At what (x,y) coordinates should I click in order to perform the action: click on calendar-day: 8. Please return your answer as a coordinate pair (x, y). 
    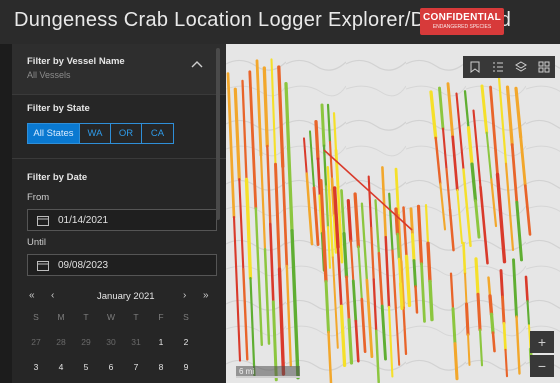
    Looking at the image, I should click on (161, 367).